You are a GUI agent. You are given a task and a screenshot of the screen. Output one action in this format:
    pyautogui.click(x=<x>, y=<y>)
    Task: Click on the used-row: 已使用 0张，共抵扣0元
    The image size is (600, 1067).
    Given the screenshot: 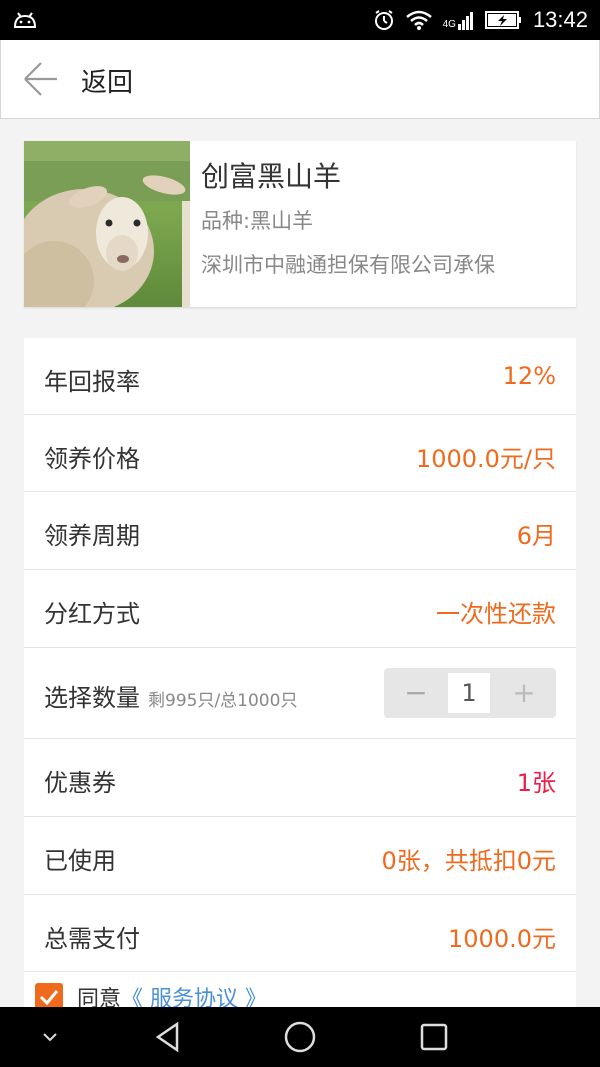 What is the action you would take?
    pyautogui.click(x=300, y=856)
    